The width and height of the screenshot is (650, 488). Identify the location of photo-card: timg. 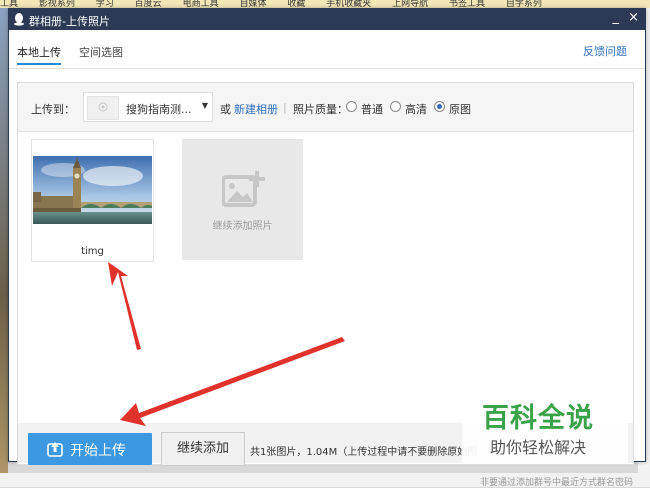
(92, 200).